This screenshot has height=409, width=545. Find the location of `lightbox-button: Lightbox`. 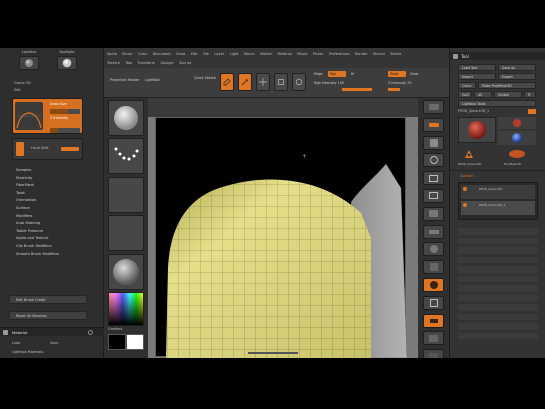

lightbox-button: Lightbox is located at coordinates (29, 62).